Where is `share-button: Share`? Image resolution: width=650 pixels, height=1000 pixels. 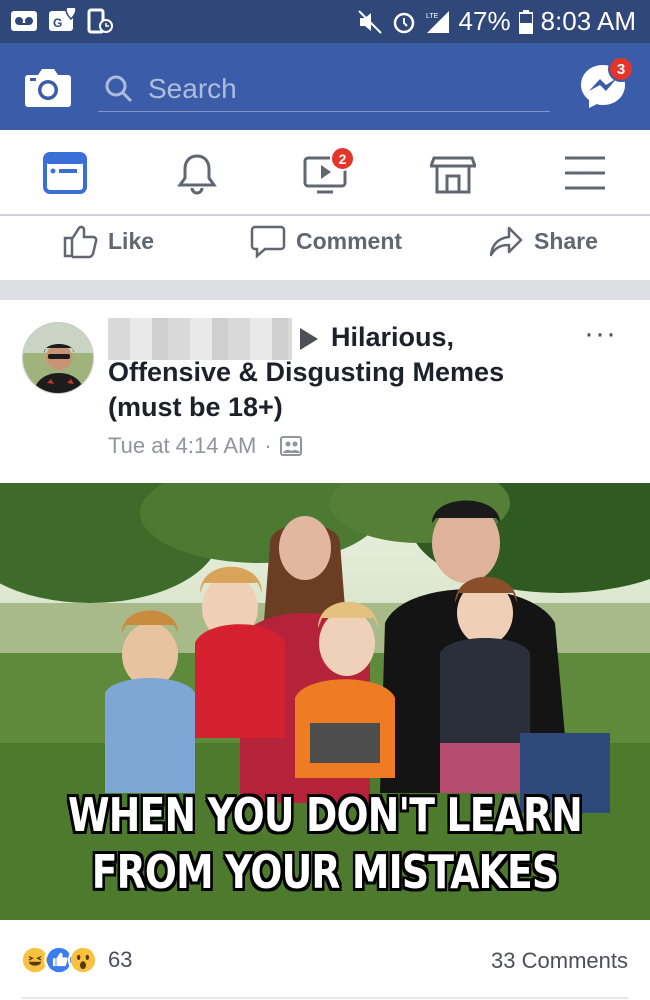
share-button: Share is located at coordinates (543, 241).